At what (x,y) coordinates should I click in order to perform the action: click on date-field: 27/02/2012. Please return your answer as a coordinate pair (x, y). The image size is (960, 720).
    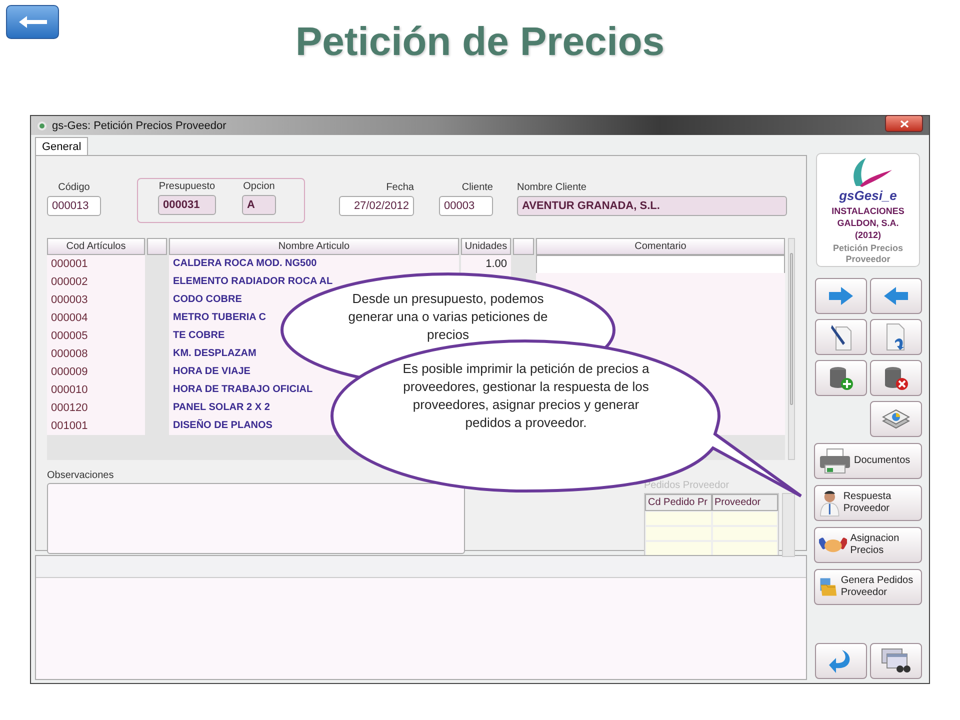
    Looking at the image, I should click on (376, 206).